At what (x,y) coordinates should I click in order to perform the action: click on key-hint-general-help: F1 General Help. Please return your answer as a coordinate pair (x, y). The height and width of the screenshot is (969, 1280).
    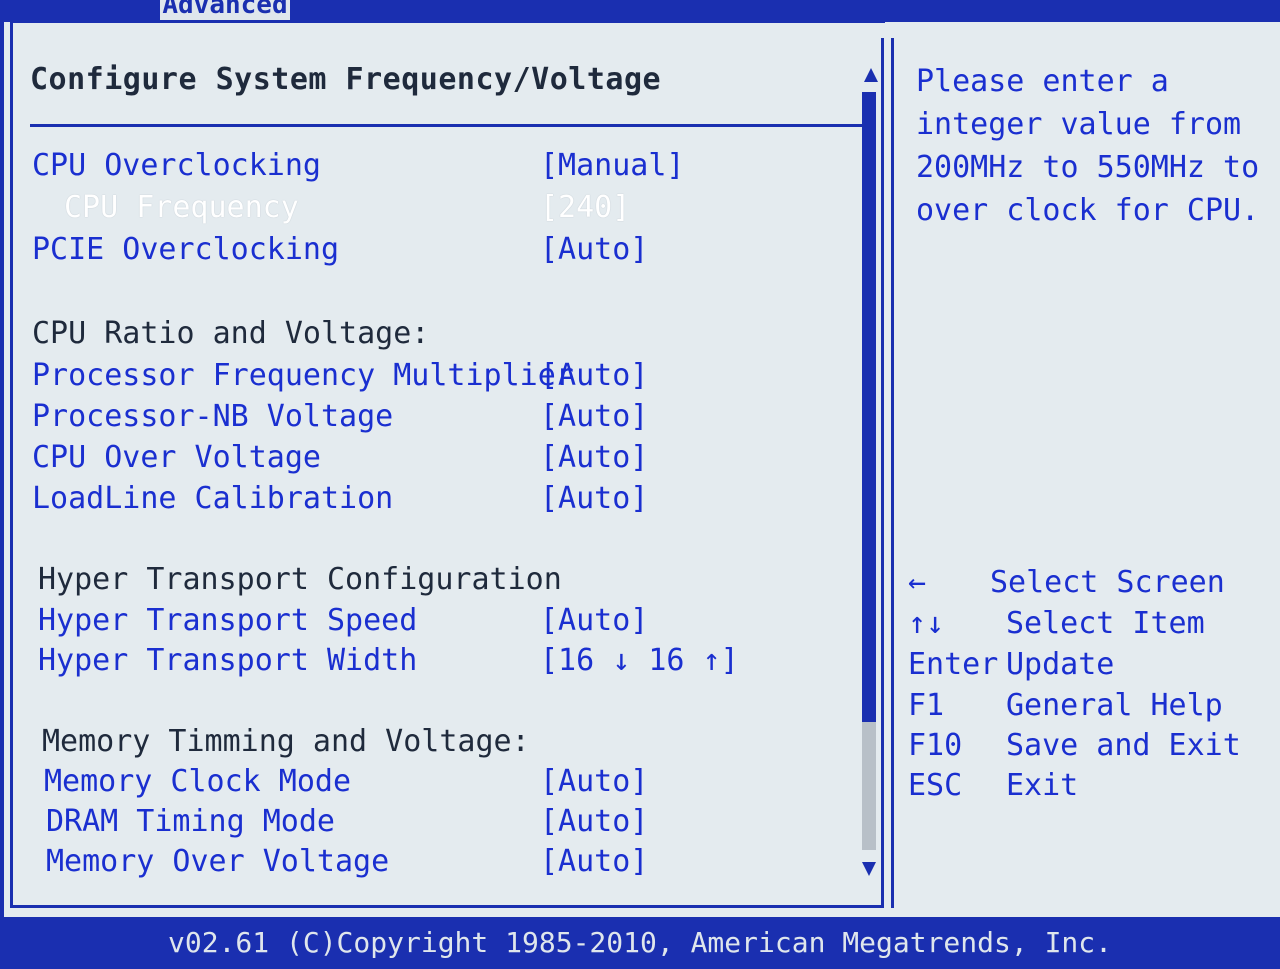
    Looking at the image, I should click on (1094, 708).